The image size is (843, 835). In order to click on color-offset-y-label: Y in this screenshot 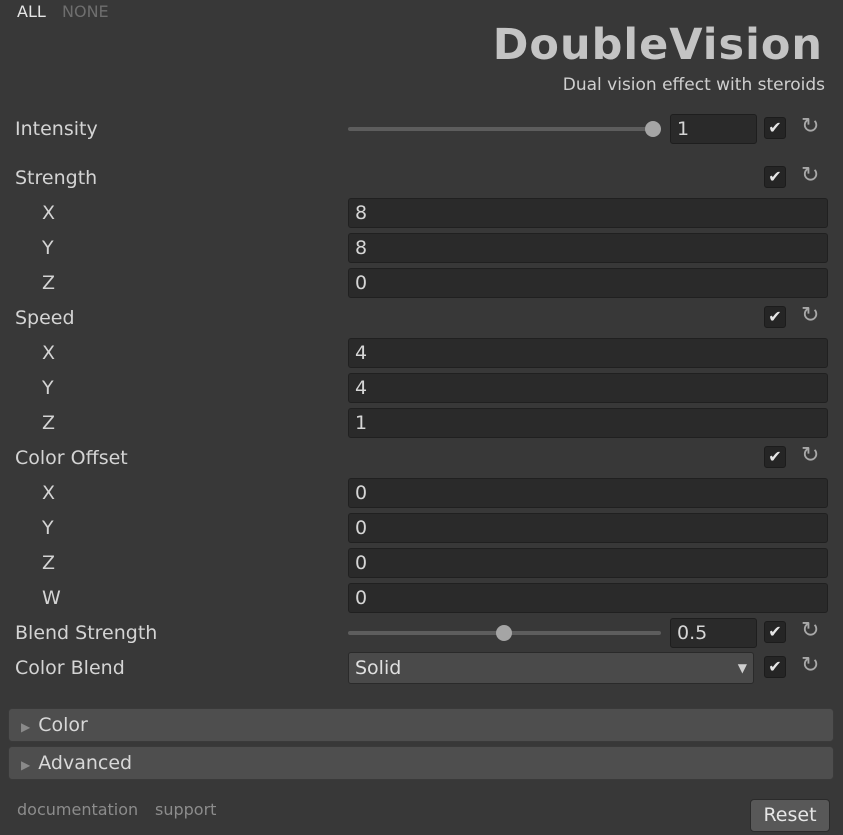, I will do `click(48, 528)`.